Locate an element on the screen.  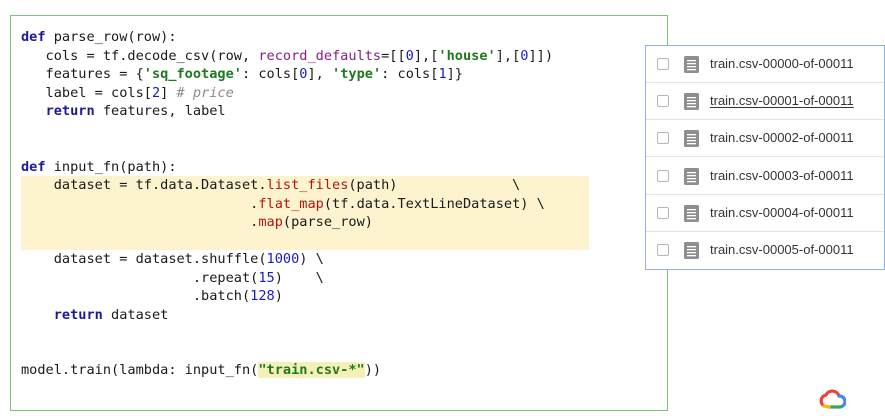
code-token: model.train(lambda: input_fn( is located at coordinates (140, 370).